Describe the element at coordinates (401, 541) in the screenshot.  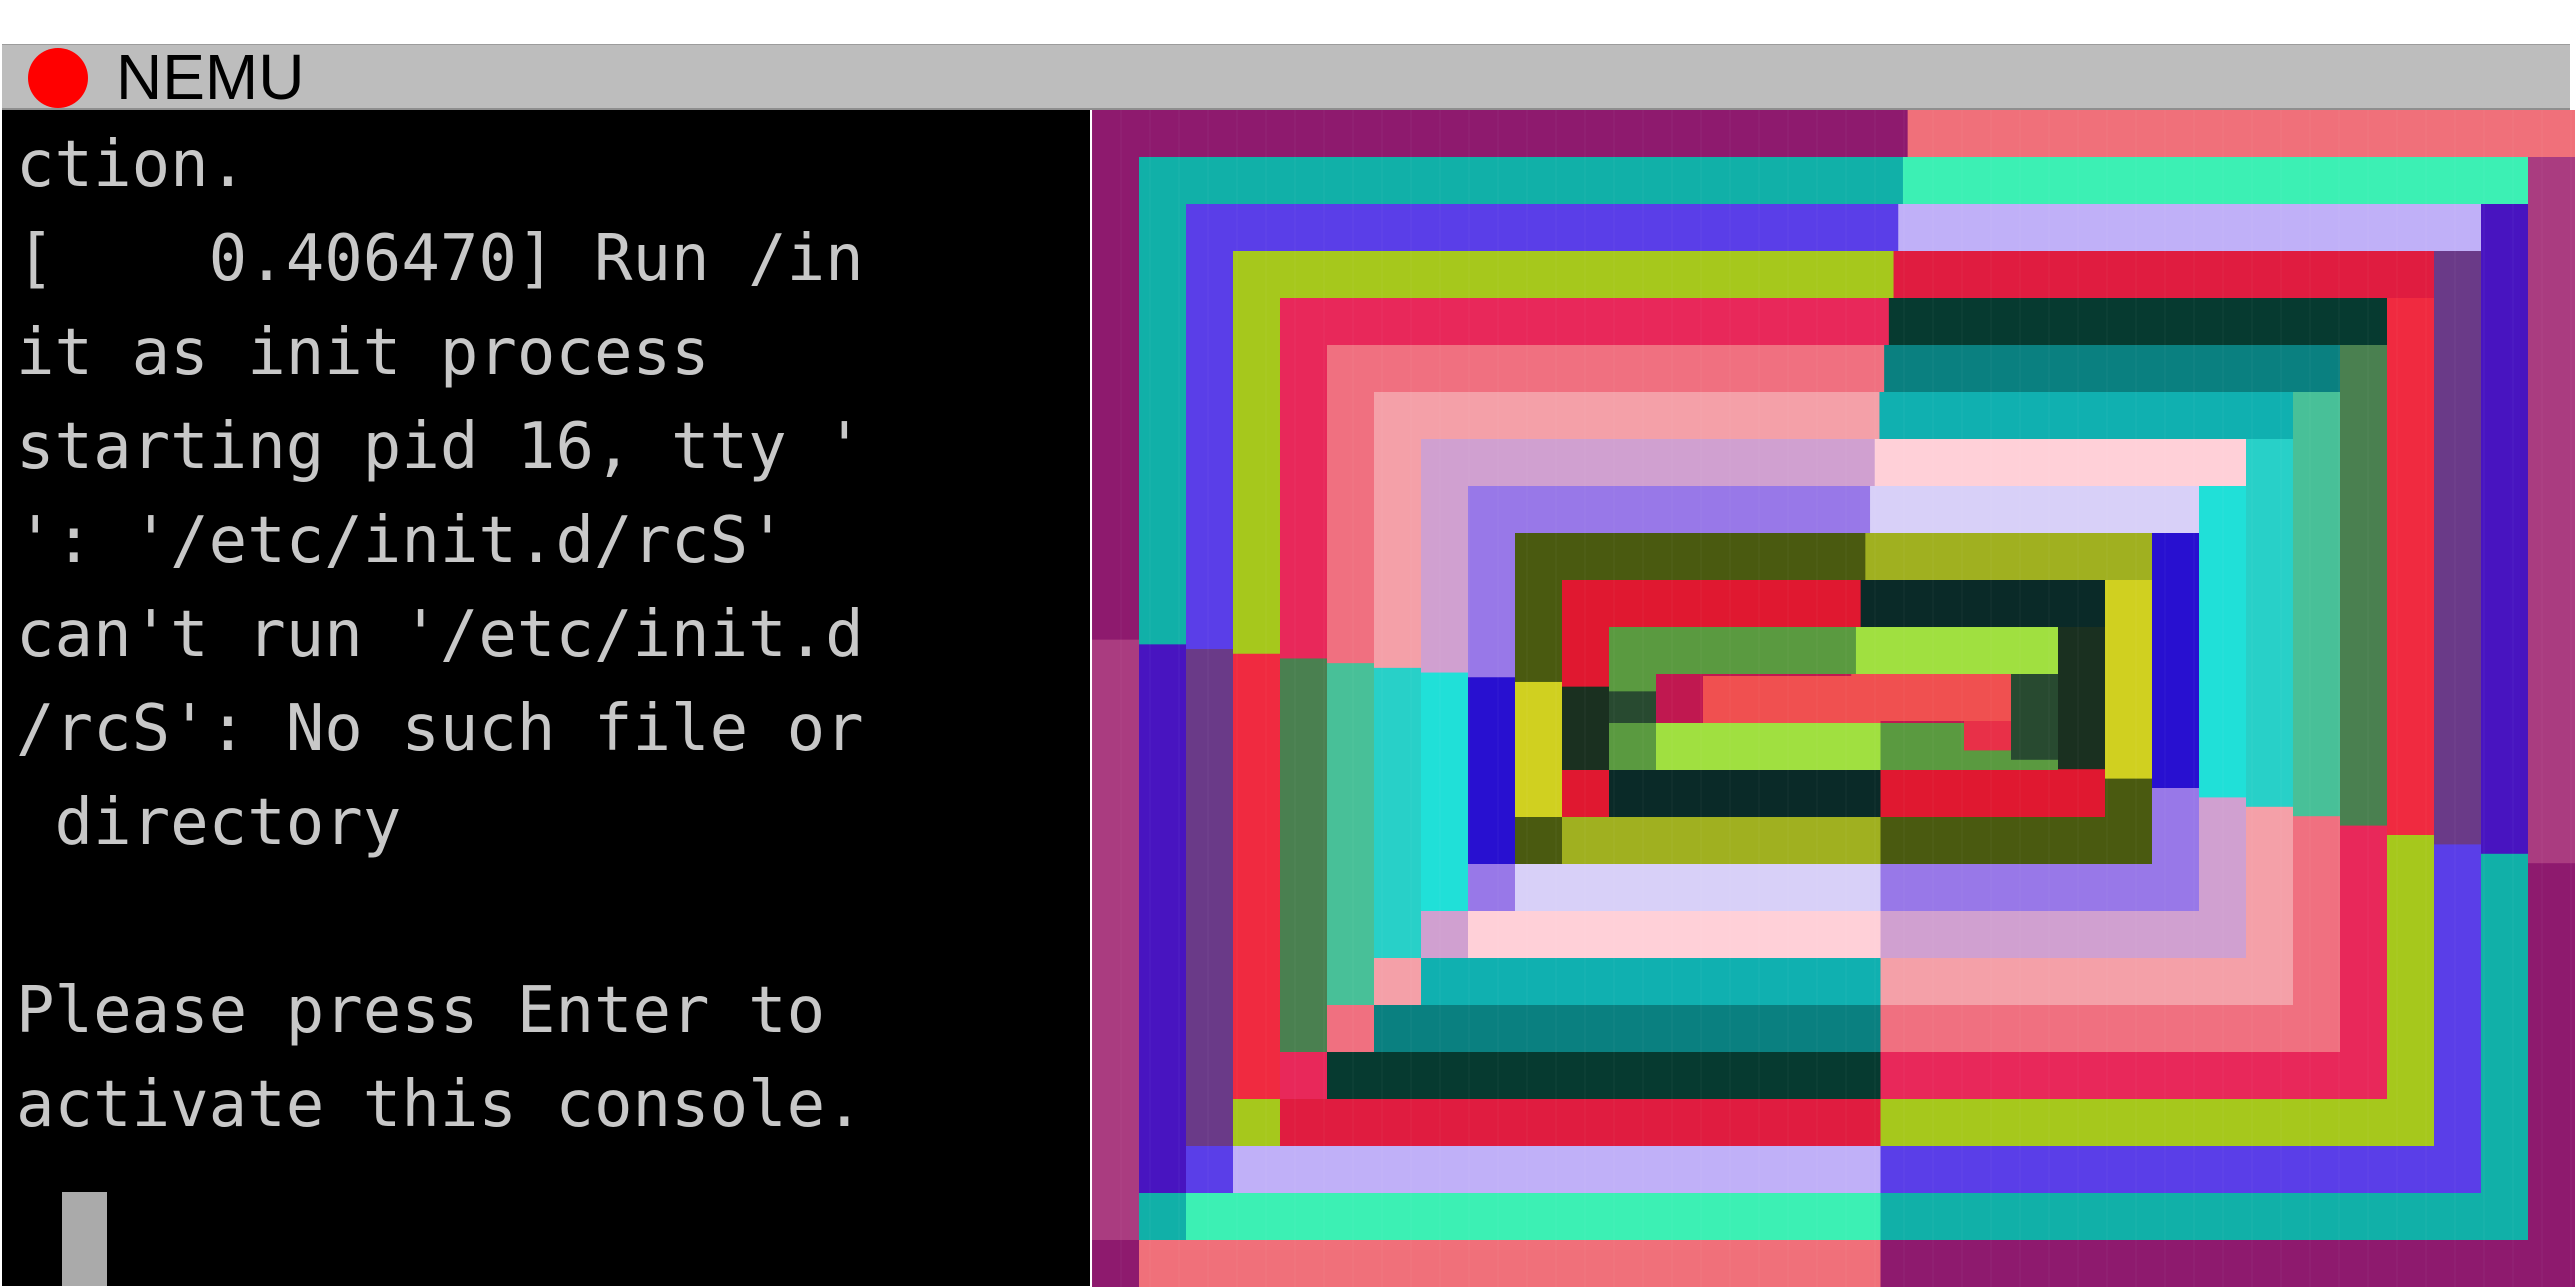
I see `terminal-line: ': '/etc/init.d/rcS'` at that location.